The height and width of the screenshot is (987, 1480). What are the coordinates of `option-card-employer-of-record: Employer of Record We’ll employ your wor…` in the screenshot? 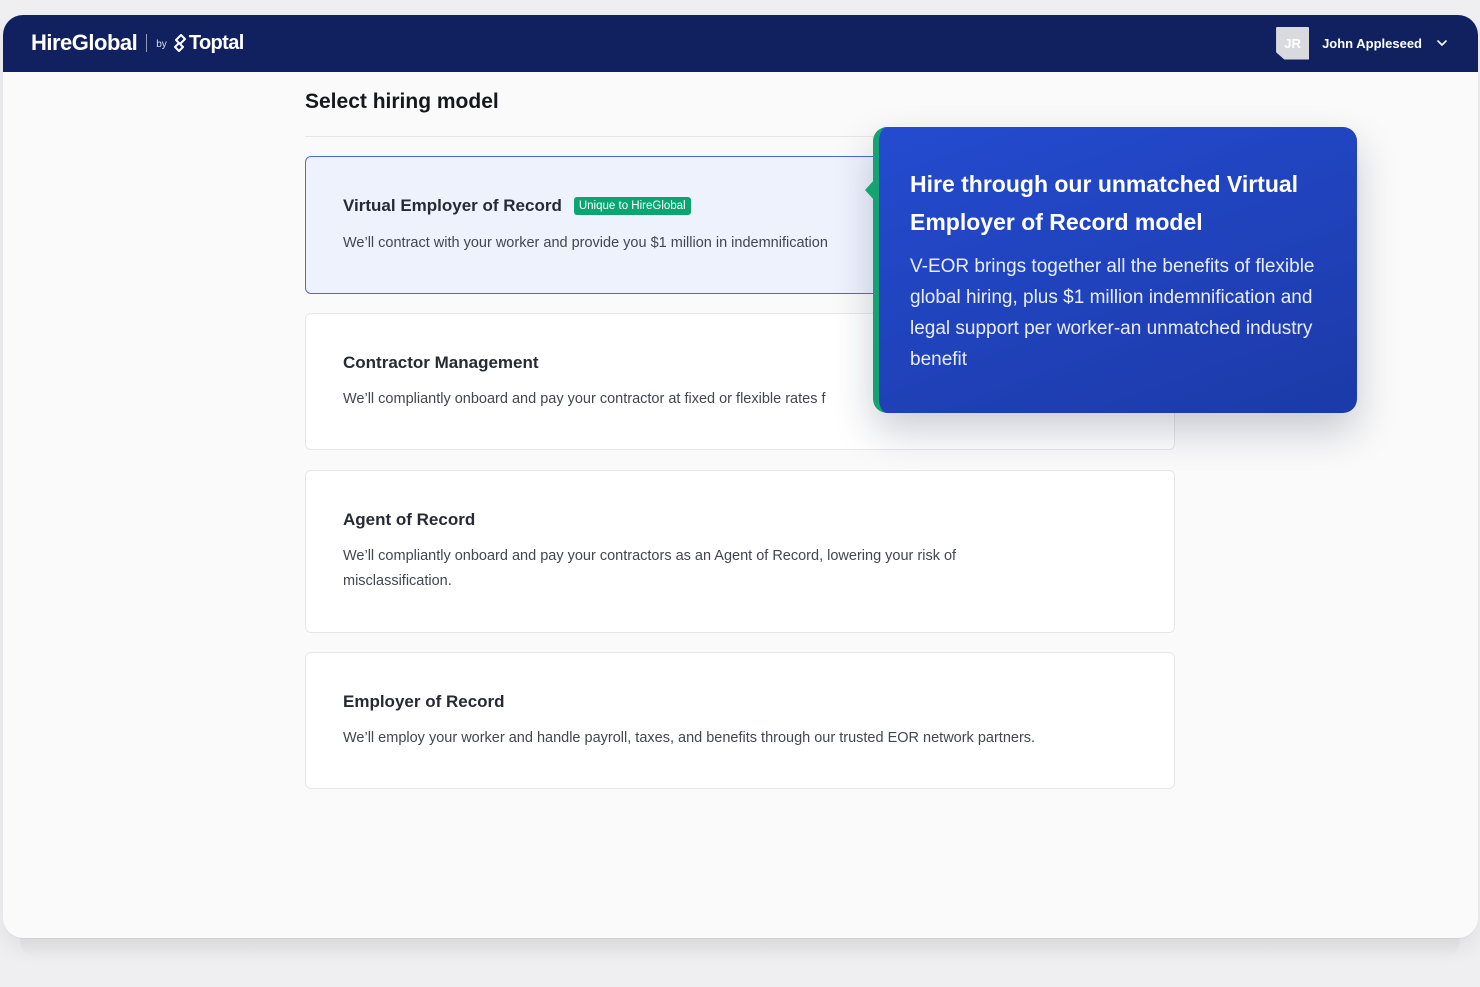 It's located at (740, 720).